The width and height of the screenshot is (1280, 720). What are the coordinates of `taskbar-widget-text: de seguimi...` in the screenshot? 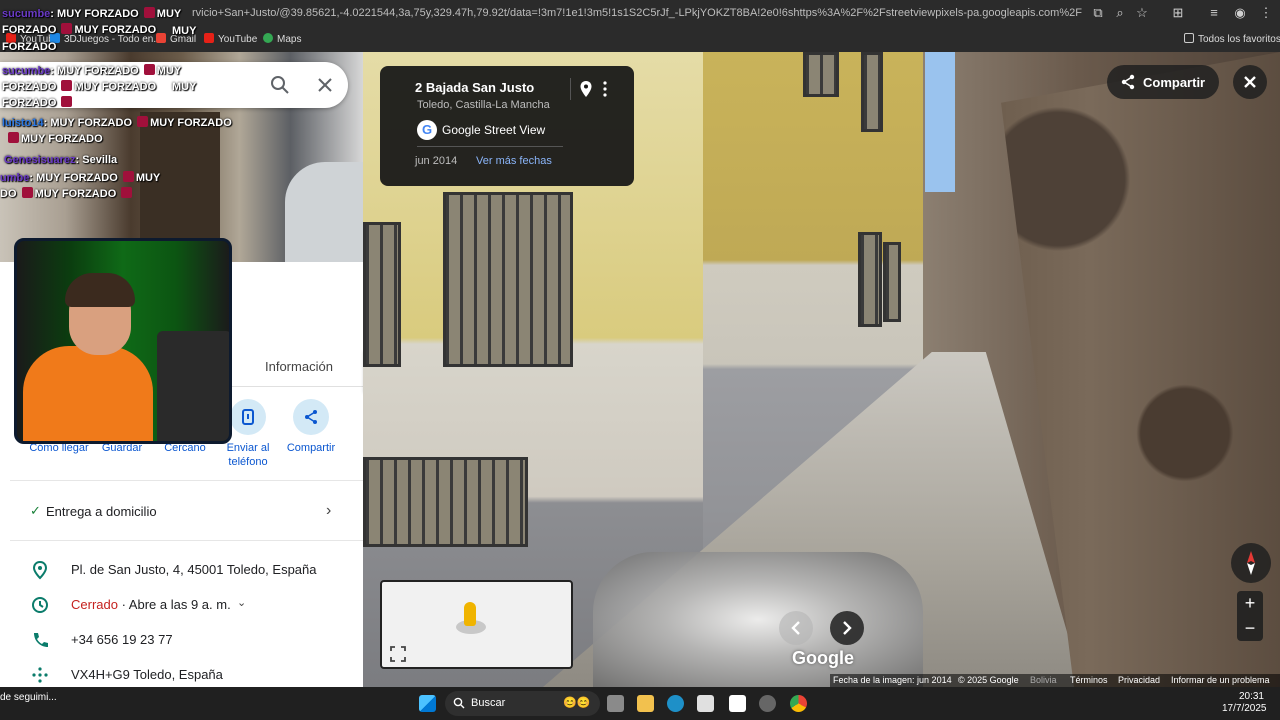 It's located at (28, 697).